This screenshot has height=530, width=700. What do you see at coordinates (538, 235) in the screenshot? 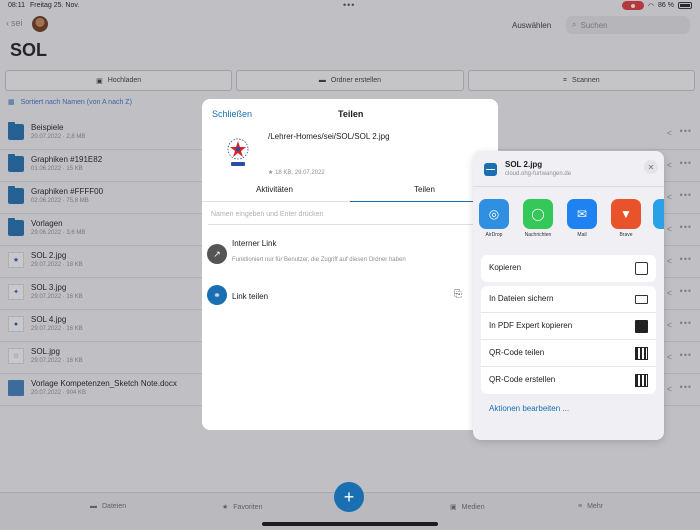
I see `app-label: Nachrichten` at bounding box center [538, 235].